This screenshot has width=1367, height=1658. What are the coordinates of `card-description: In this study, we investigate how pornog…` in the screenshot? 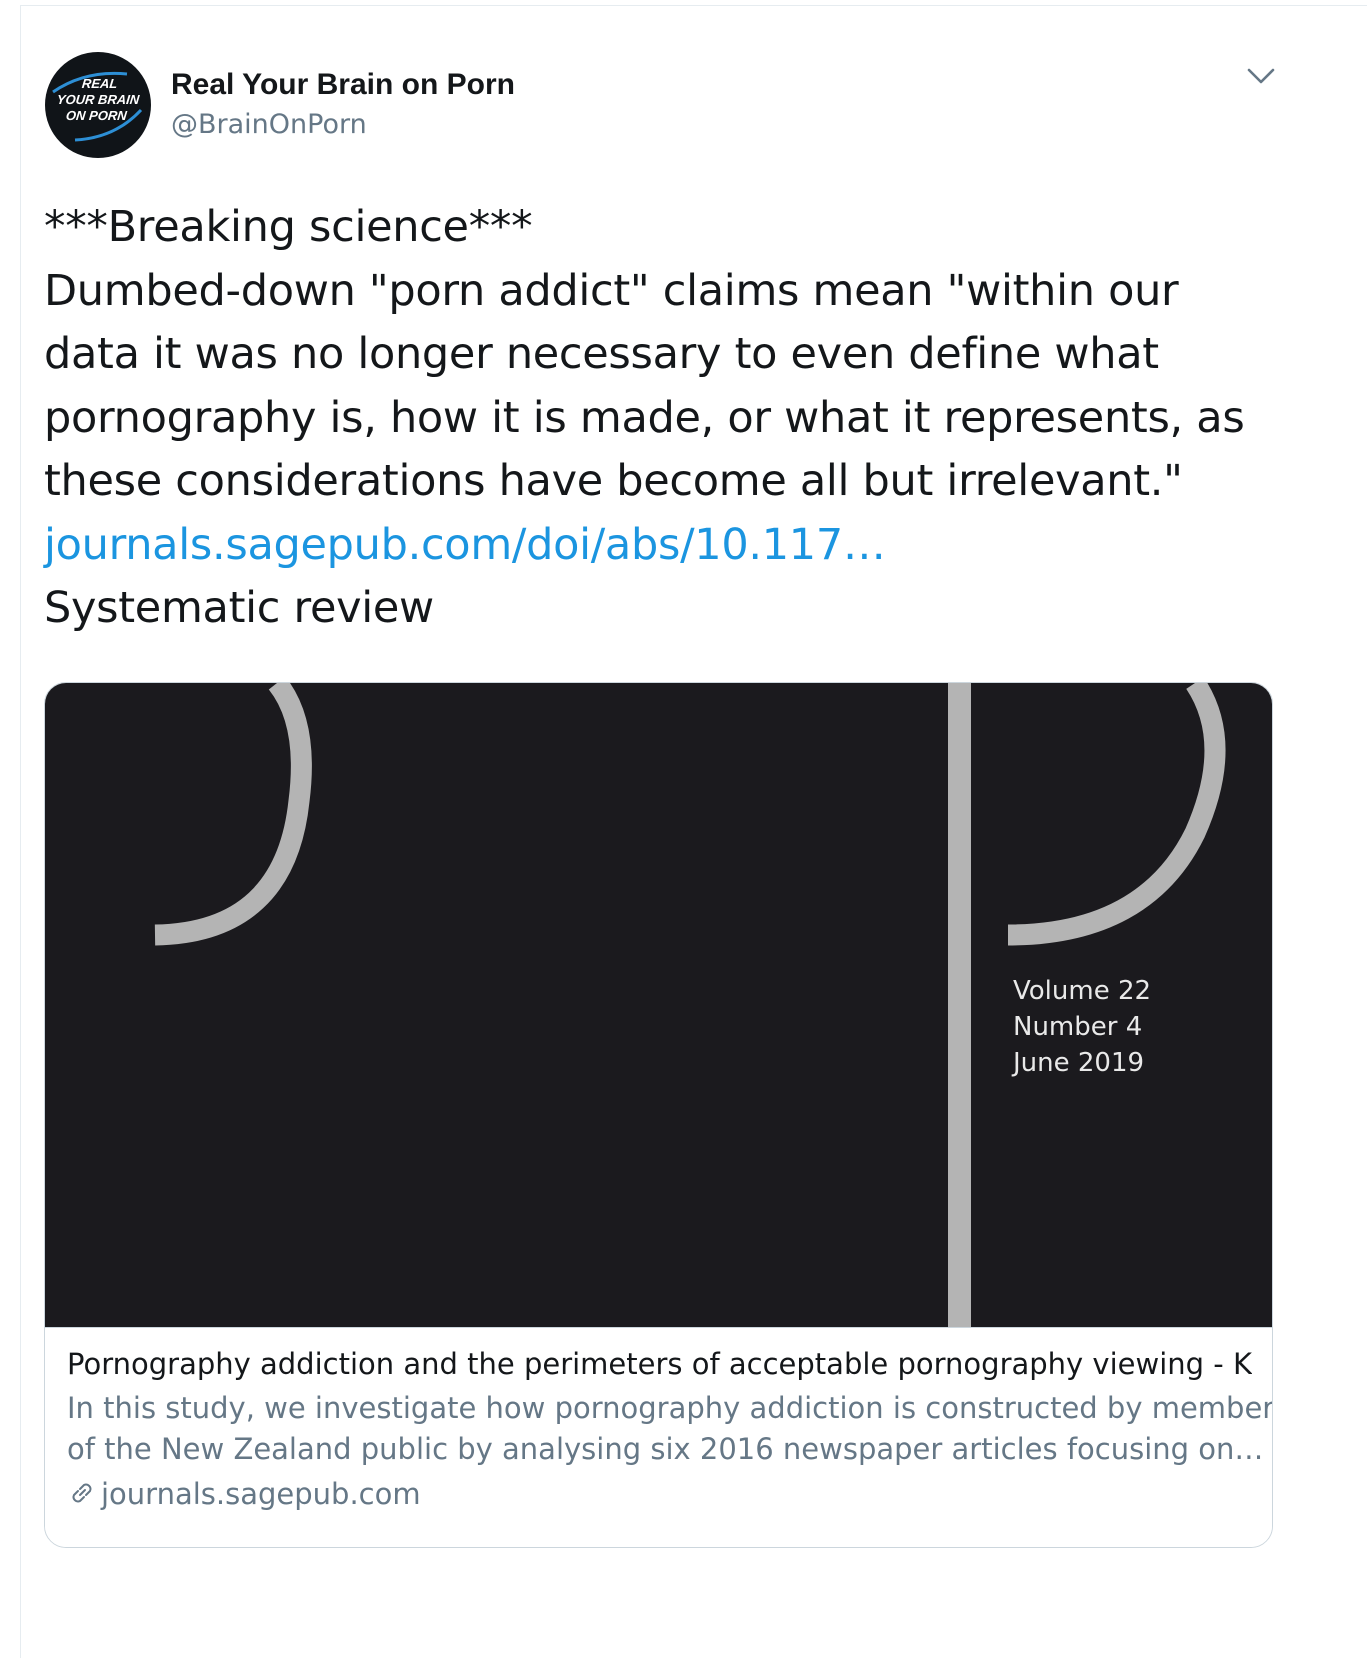 It's located at (670, 1428).